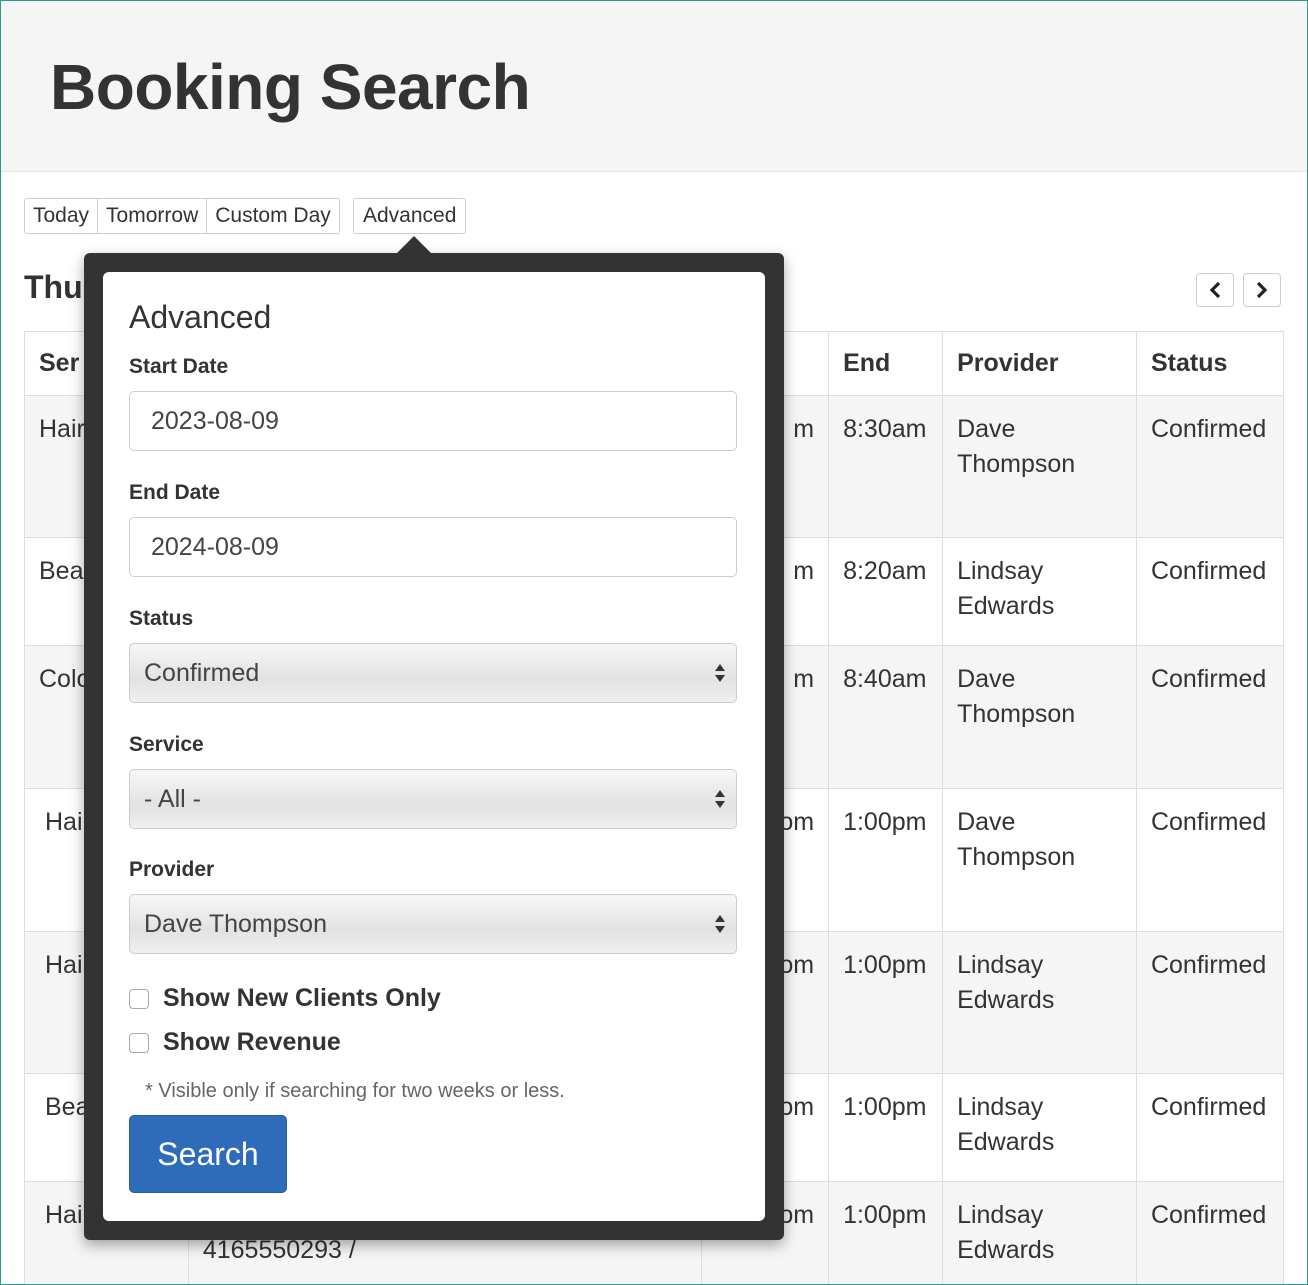 This screenshot has height=1285, width=1308. I want to click on end-date-label: End Date, so click(175, 492).